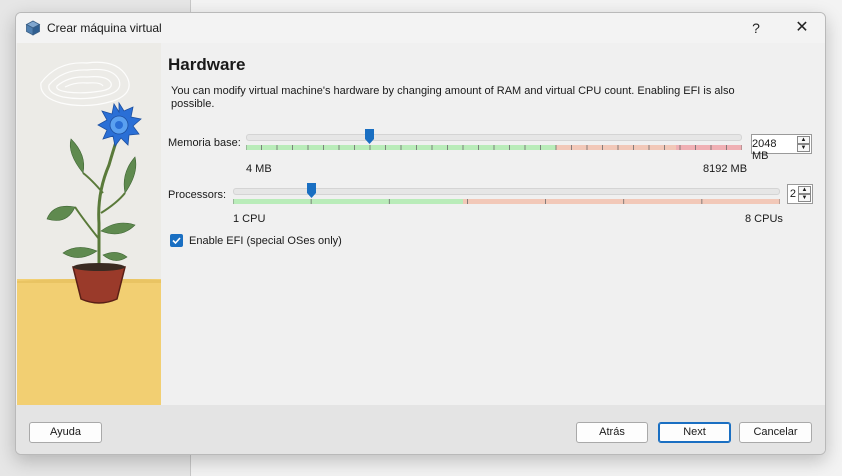 Image resolution: width=842 pixels, height=476 pixels. What do you see at coordinates (265, 241) in the screenshot?
I see `efi-label: Enable EFI (special OSes only)` at bounding box center [265, 241].